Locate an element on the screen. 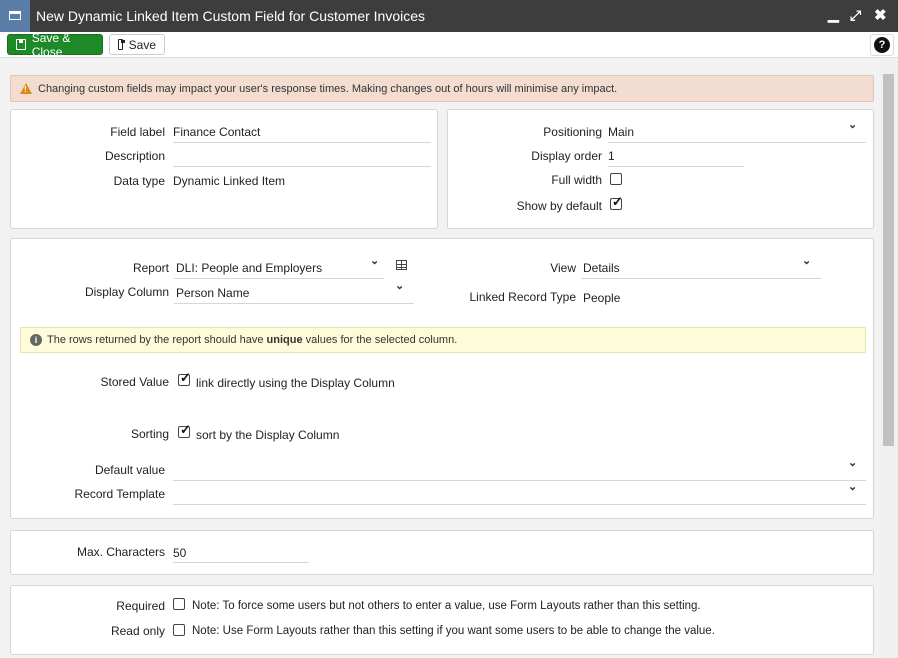 This screenshot has width=898, height=658. record-template-underline is located at coordinates (519, 504).